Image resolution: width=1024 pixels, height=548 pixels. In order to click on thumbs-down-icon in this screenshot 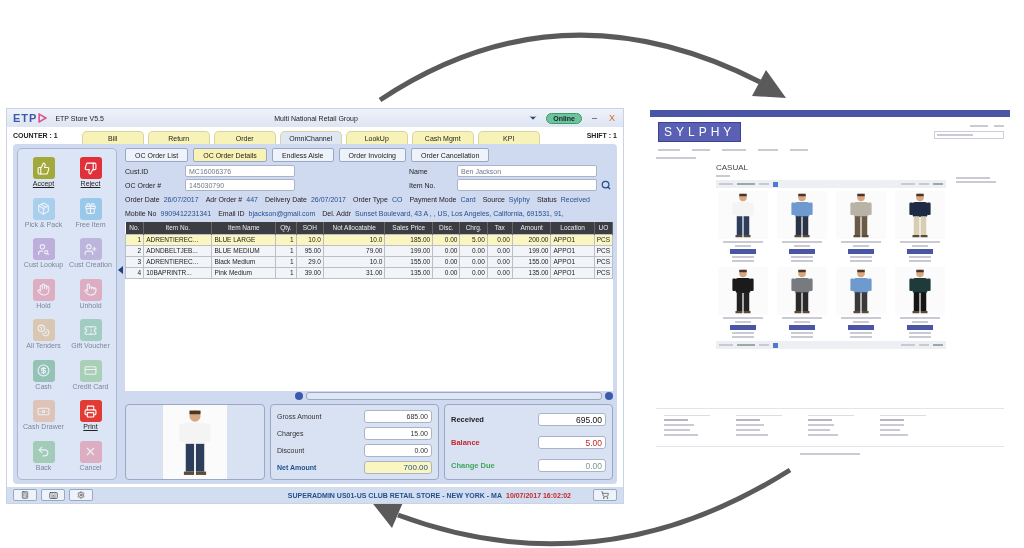, I will do `click(90, 168)`.